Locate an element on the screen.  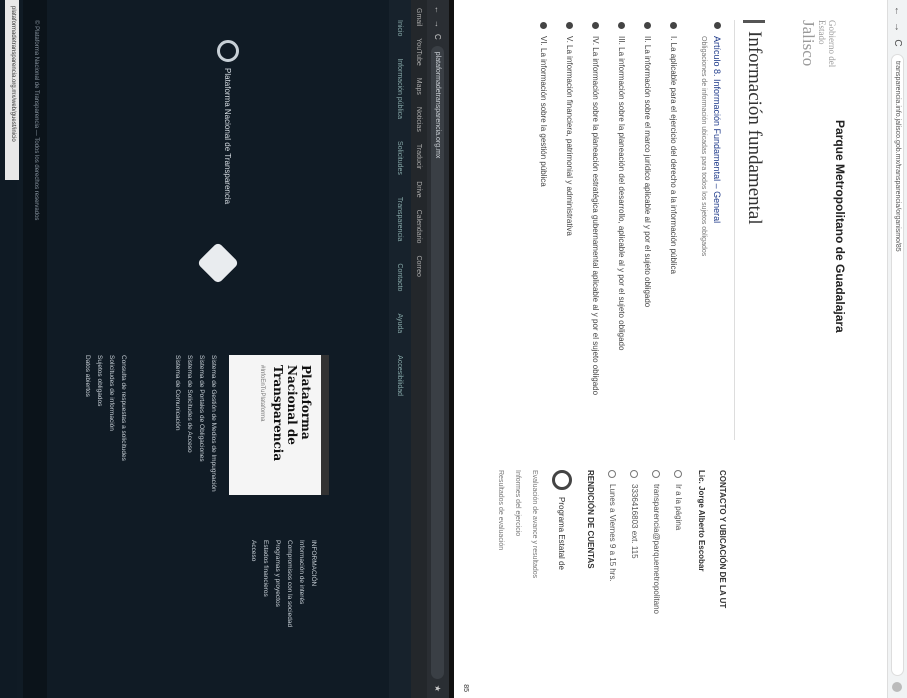
nav-item: Información pública is located at coordinates (400, 88).